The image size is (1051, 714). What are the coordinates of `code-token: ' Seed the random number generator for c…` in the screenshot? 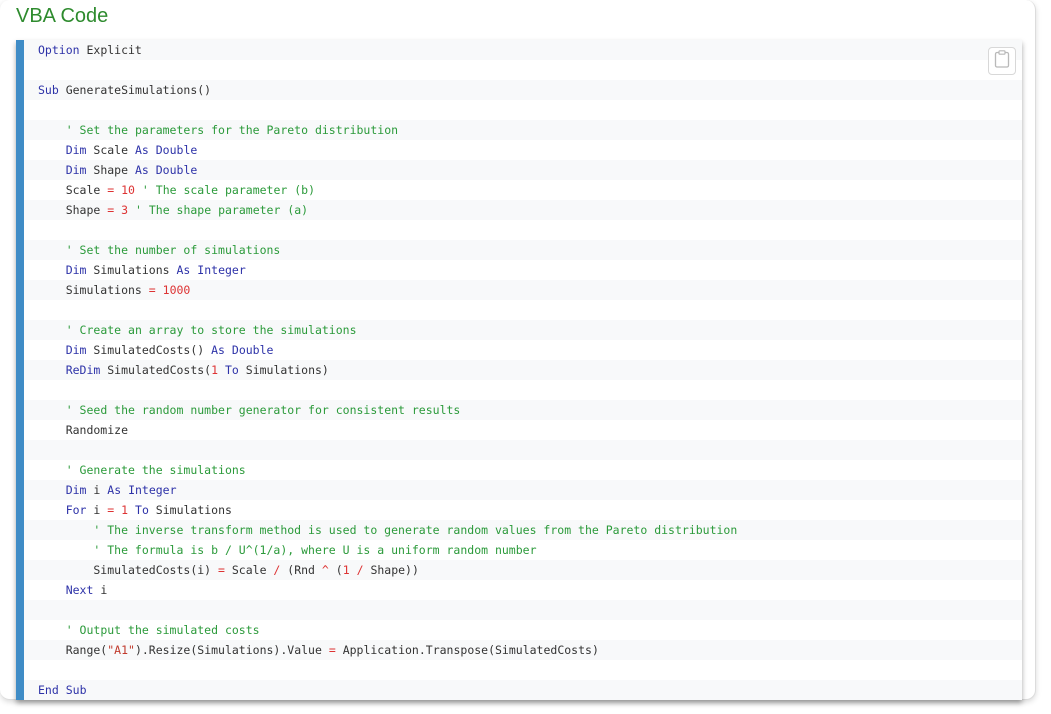 It's located at (263, 410).